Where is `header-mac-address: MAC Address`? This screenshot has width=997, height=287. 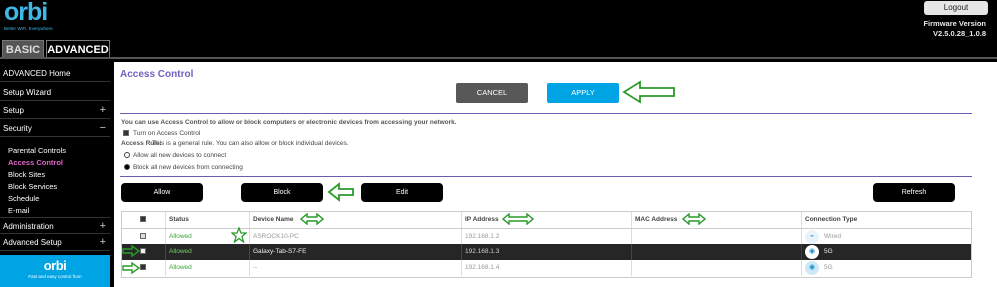
header-mac-address: MAC Address is located at coordinates (717, 220).